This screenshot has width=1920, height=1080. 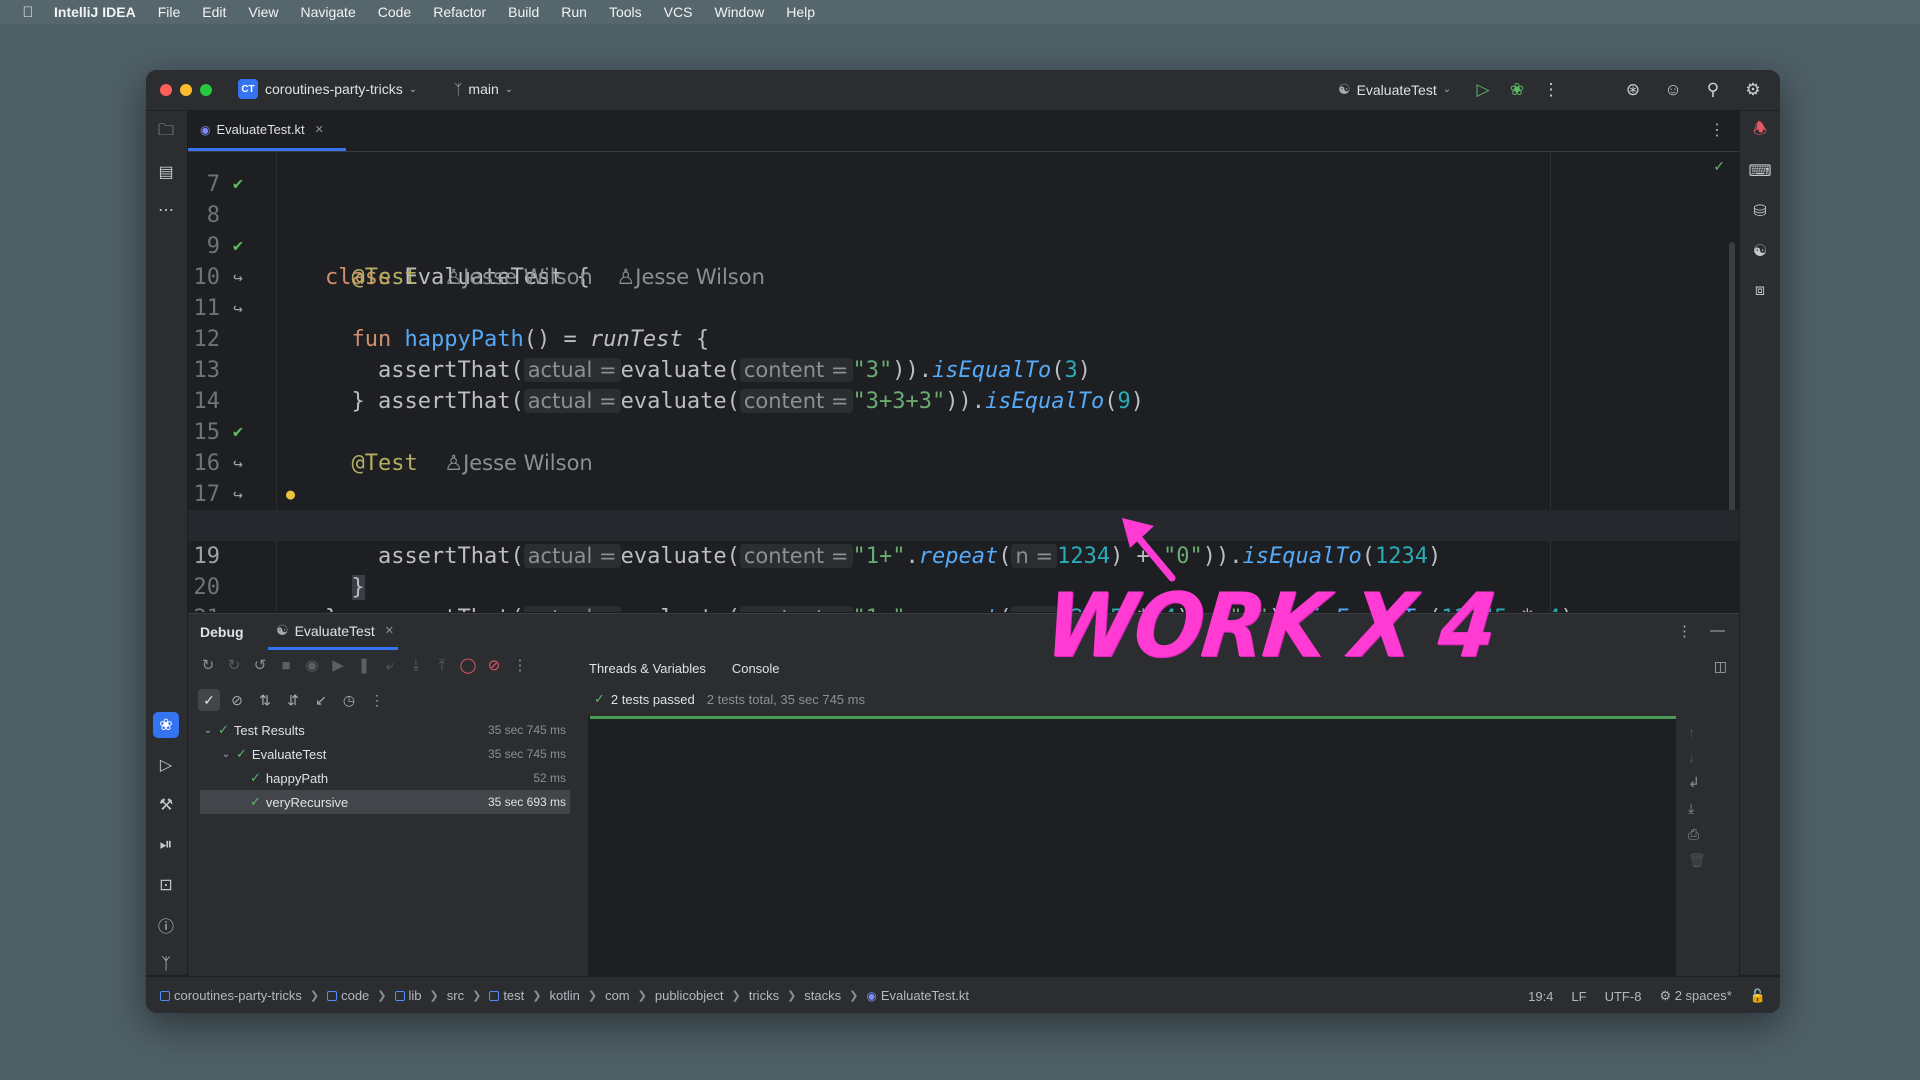 What do you see at coordinates (384, 754) in the screenshot?
I see `tree-row-evaluate-test: ⌄ ✓ EvaluateTest 35 sec 745 ms` at bounding box center [384, 754].